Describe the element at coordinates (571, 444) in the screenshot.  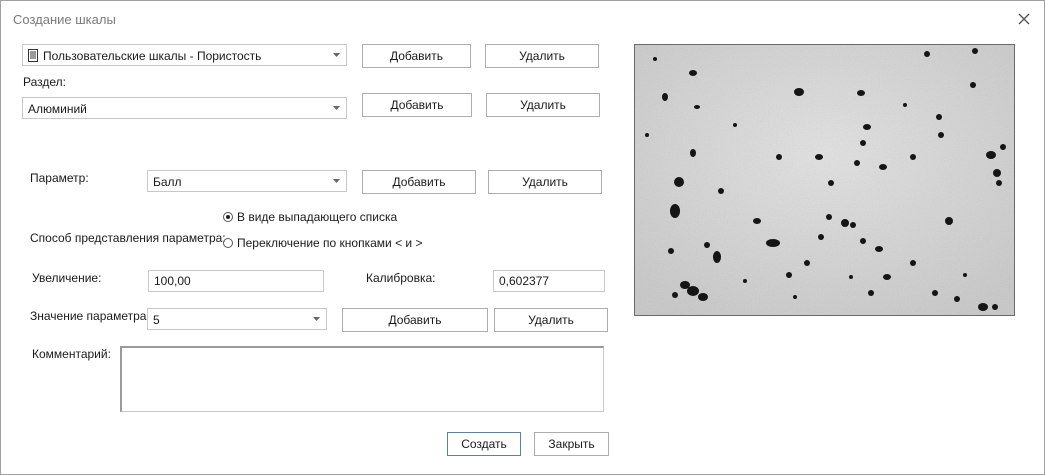
I see `close-button: Закрыть` at that location.